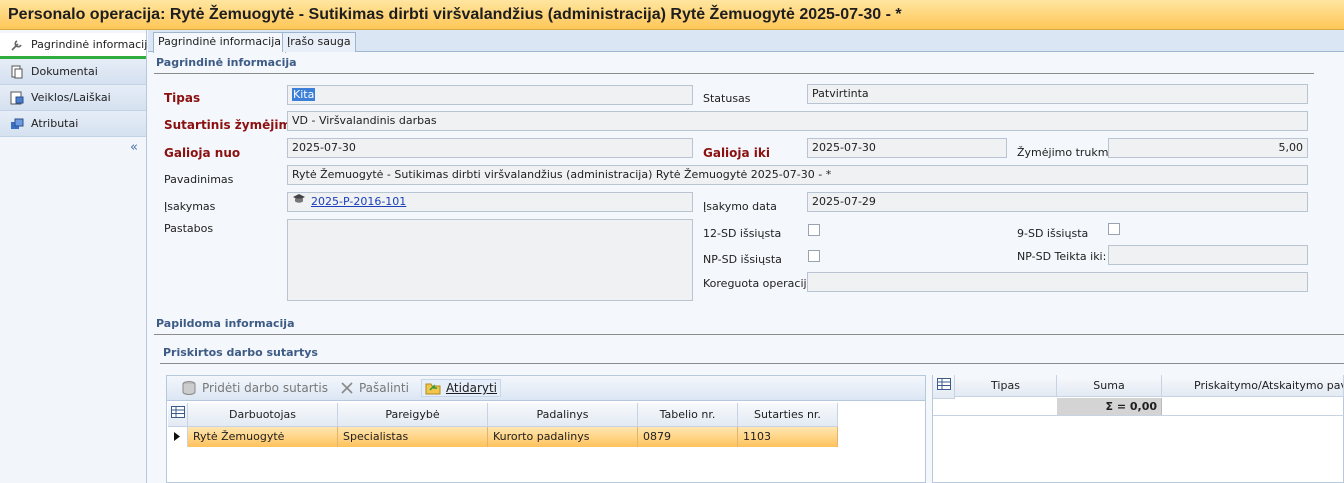 The width and height of the screenshot is (1344, 483). I want to click on sidebar-item-attributes: Atributai, so click(73, 124).